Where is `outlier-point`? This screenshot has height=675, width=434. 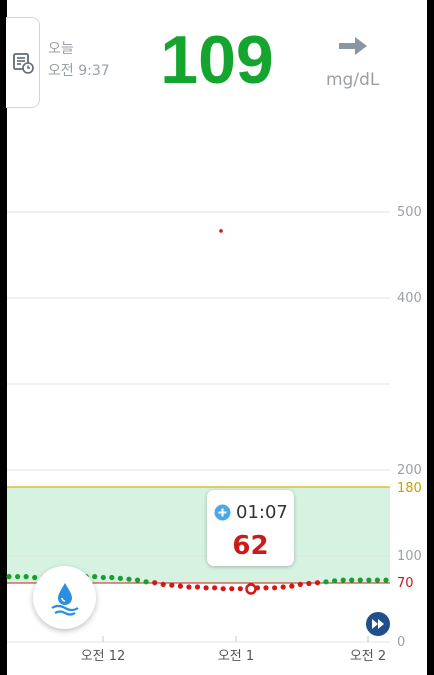 outlier-point is located at coordinates (221, 231).